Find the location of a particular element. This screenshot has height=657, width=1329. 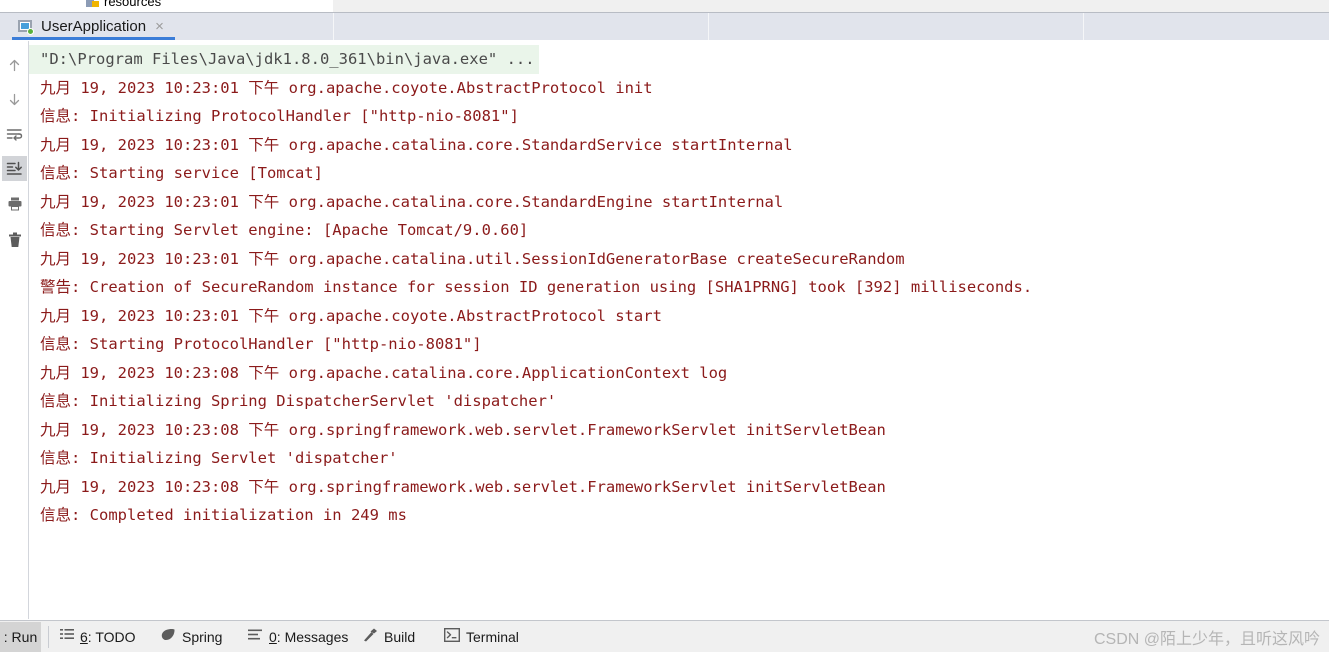

status-item-build-label: Build is located at coordinates (400, 637).